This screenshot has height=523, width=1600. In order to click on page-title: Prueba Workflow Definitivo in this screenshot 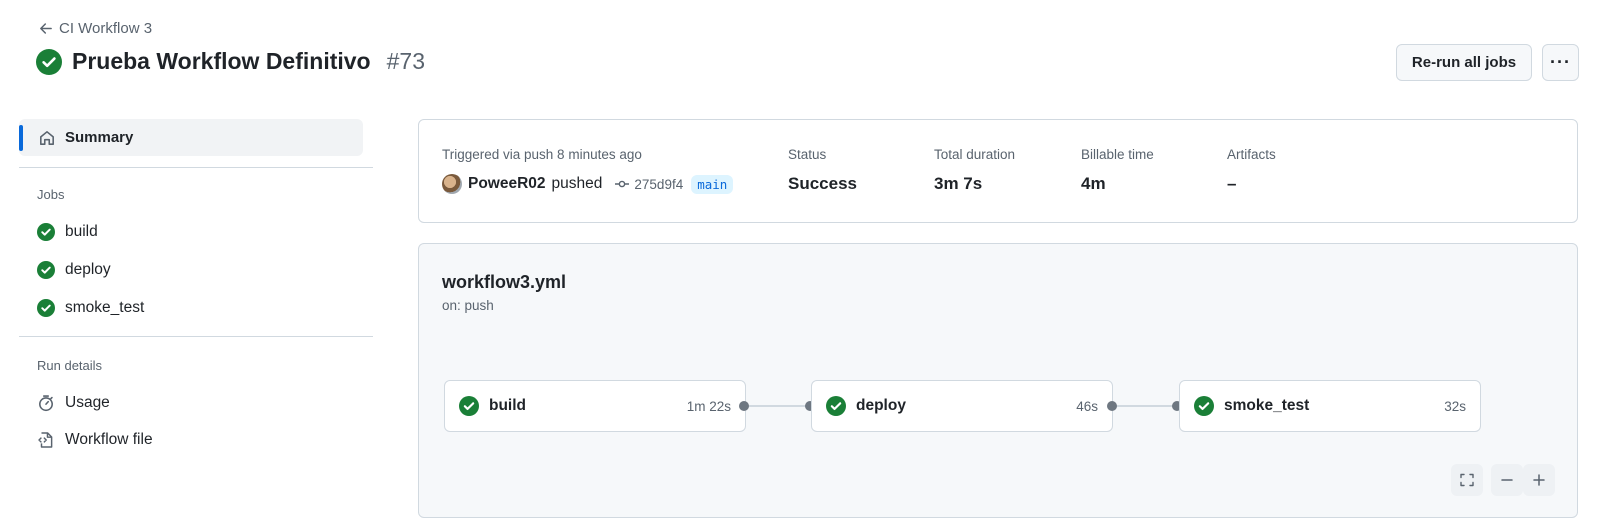, I will do `click(221, 61)`.